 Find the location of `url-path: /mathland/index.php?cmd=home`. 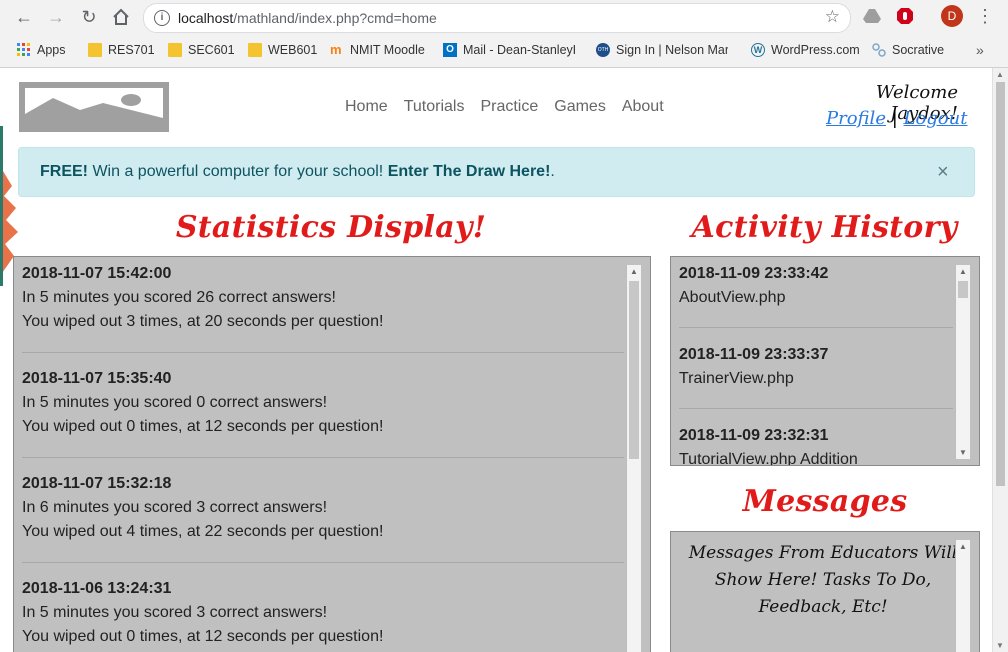

url-path: /mathland/index.php?cmd=home is located at coordinates (335, 18).